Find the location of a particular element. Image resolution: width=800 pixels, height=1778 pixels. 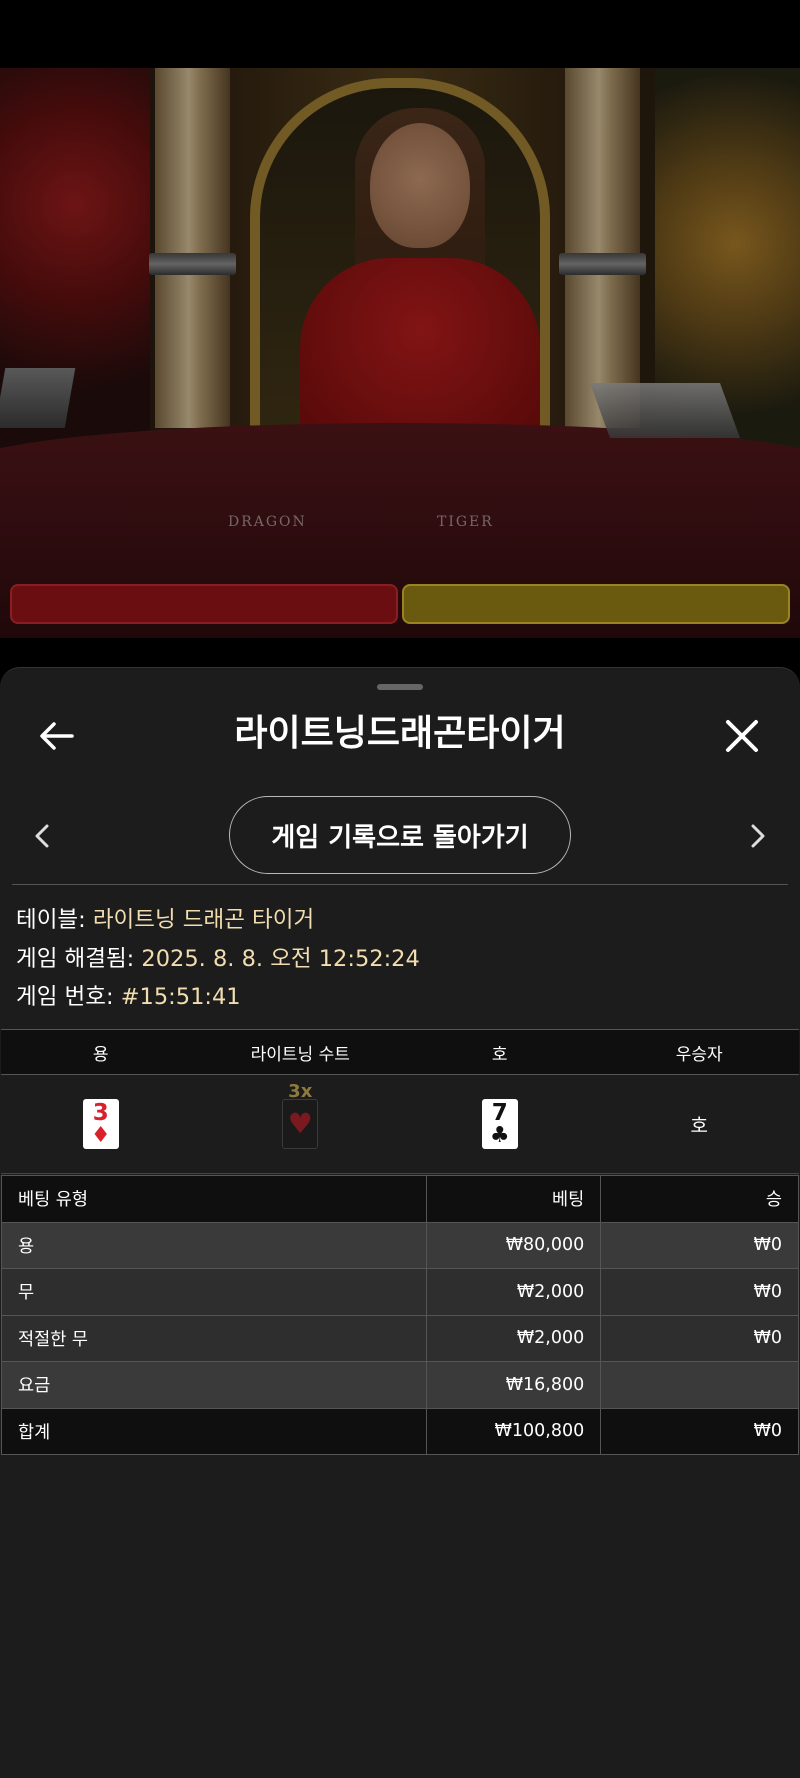

bet-type: 무 is located at coordinates (214, 1292).